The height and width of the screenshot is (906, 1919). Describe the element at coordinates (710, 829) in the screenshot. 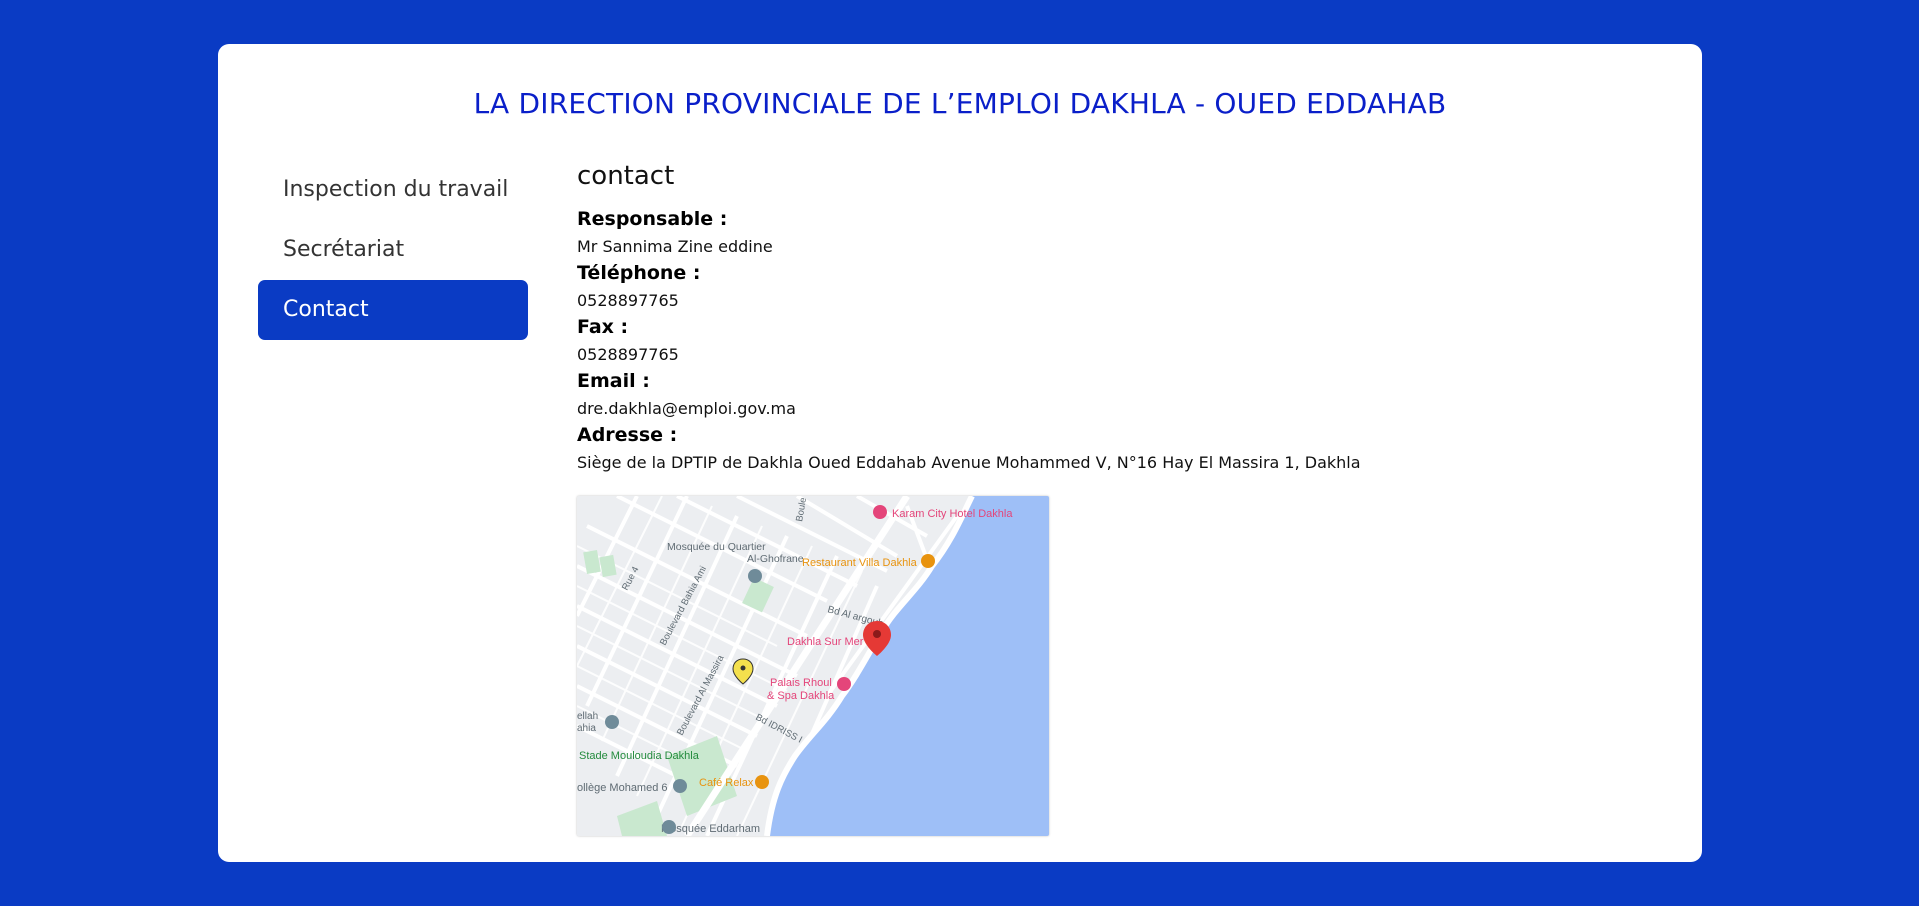

I see `map-label-mosquee-eddarham: Mosquée Eddarham` at that location.